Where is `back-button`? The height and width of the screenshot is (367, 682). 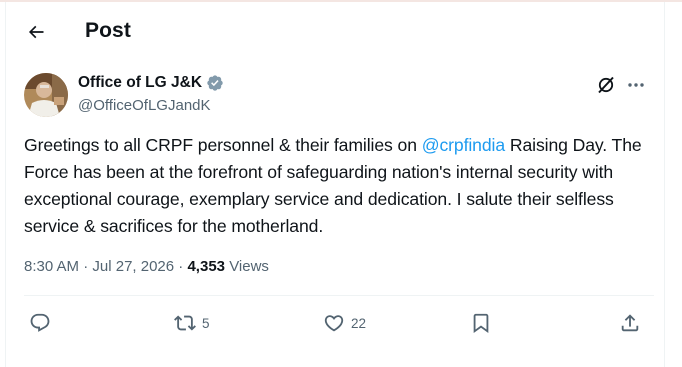
back-button is located at coordinates (36, 32).